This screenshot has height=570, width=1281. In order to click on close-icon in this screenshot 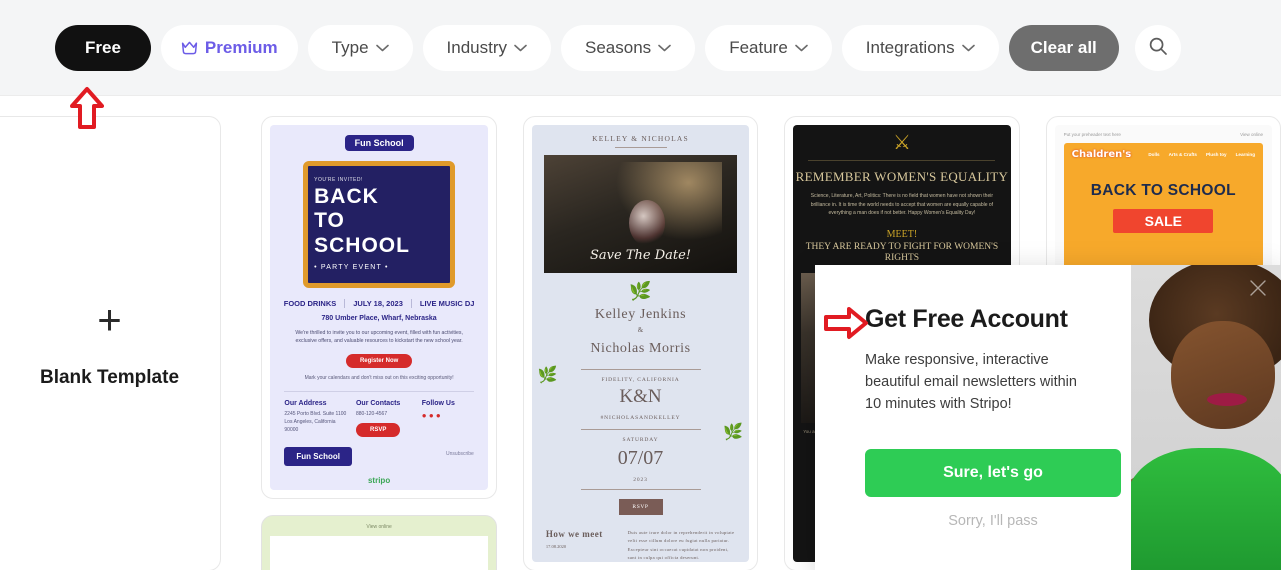, I will do `click(1258, 288)`.